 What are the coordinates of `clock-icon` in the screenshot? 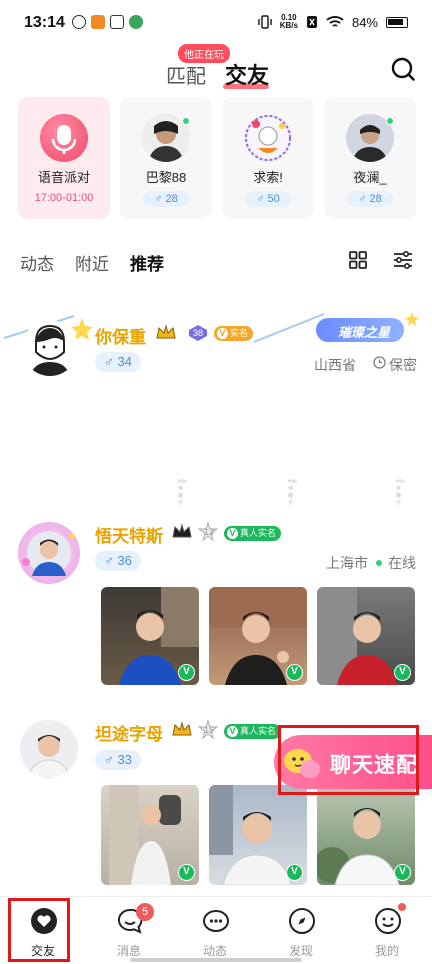 It's located at (379, 362).